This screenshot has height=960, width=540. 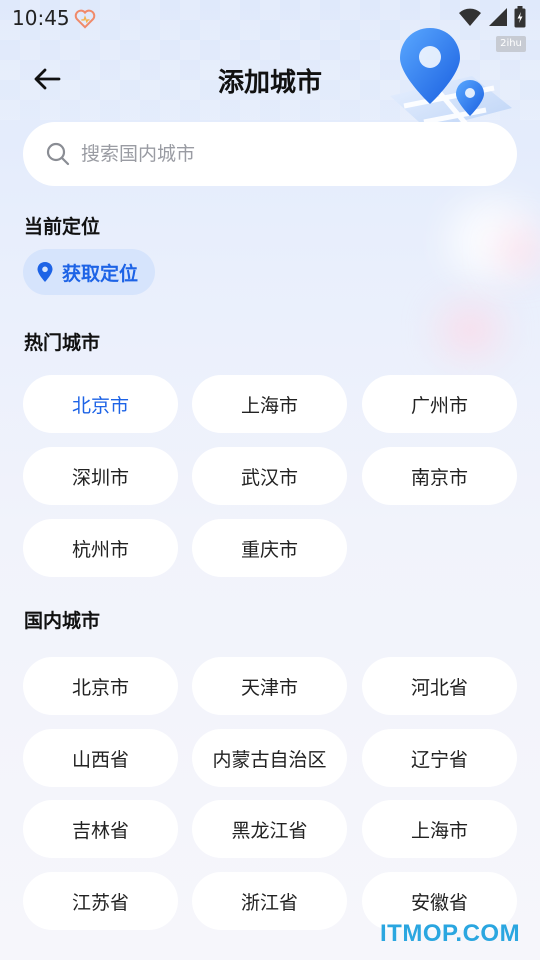 I want to click on battery-icon, so click(x=520, y=17).